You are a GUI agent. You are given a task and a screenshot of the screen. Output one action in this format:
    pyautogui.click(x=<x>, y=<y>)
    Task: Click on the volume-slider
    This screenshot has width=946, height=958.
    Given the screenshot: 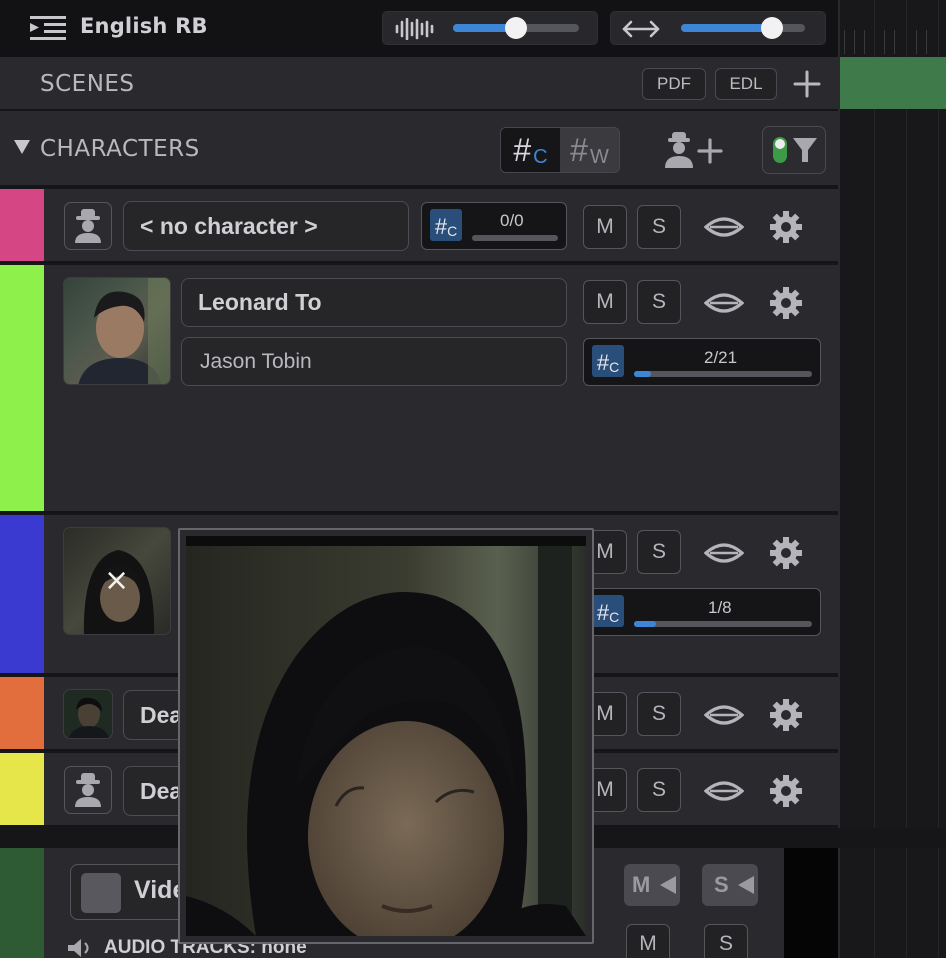 What is the action you would take?
    pyautogui.click(x=490, y=28)
    